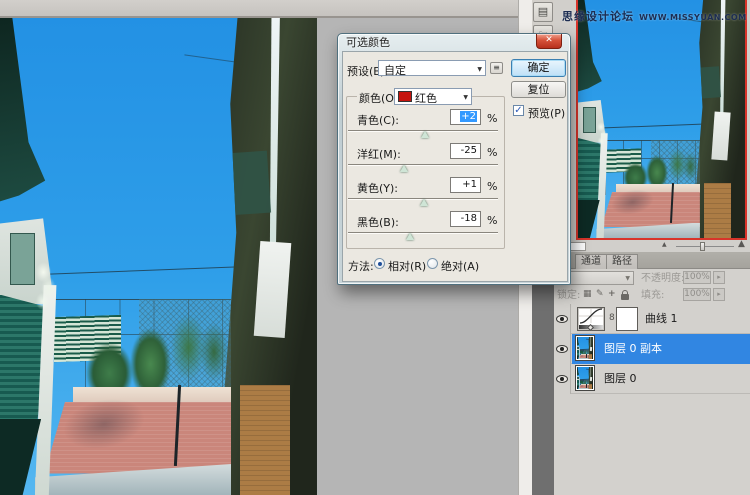 The width and height of the screenshot is (750, 495). I want to click on layer-row-copy: 图层 0 副本, so click(652, 349).